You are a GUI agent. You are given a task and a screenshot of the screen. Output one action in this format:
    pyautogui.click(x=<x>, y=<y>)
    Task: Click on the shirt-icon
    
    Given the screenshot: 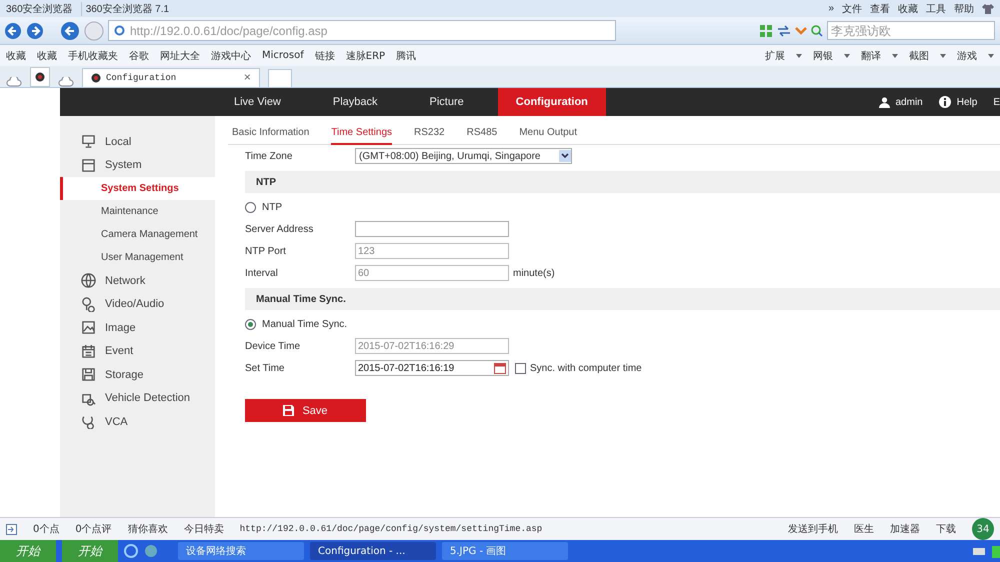 What is the action you would take?
    pyautogui.click(x=988, y=8)
    